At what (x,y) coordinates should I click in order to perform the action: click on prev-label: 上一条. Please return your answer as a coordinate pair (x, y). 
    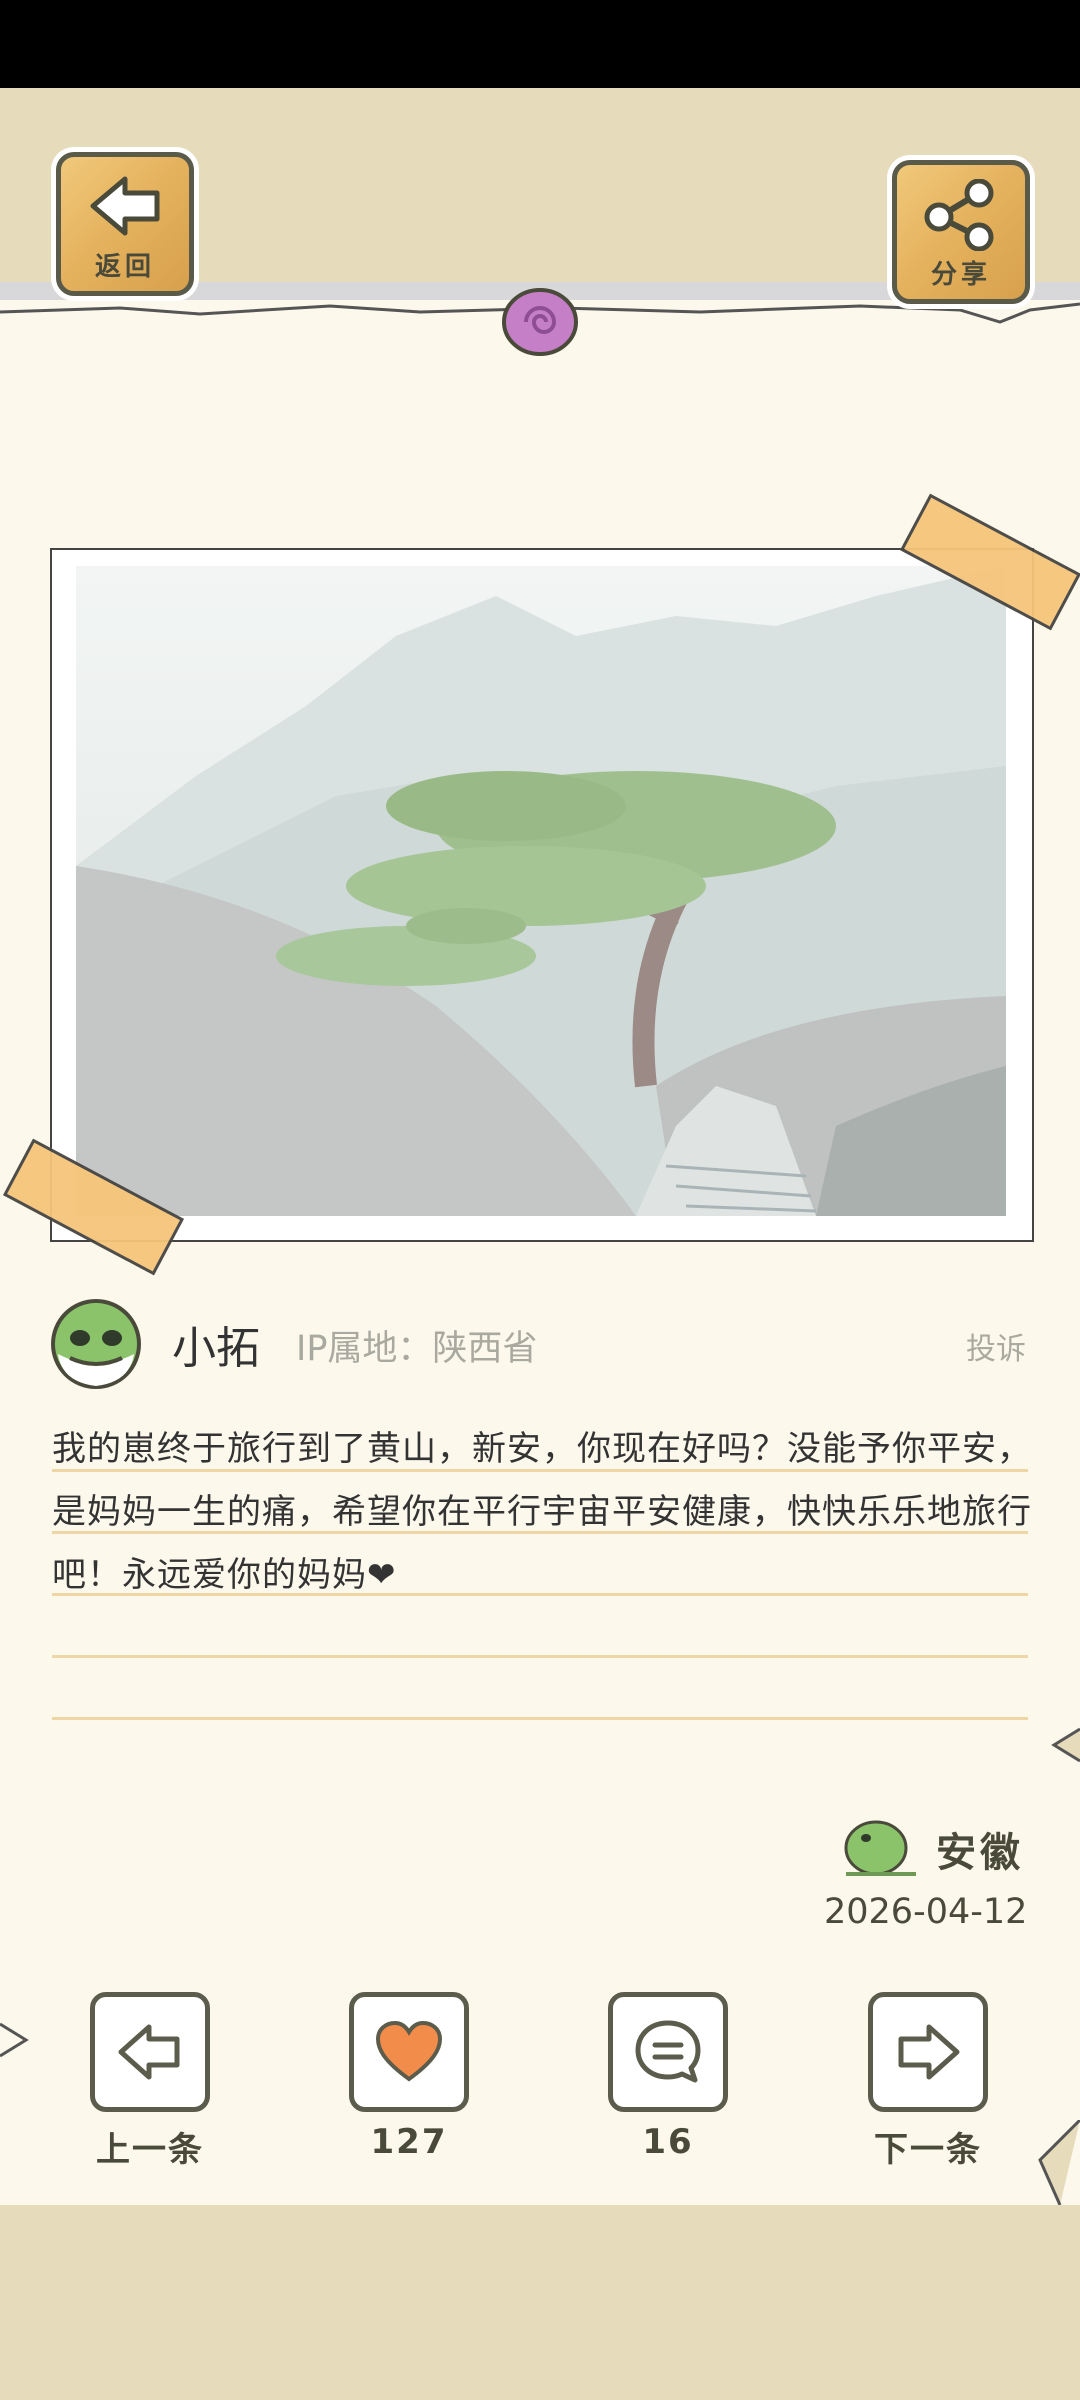
    Looking at the image, I should click on (150, 2150).